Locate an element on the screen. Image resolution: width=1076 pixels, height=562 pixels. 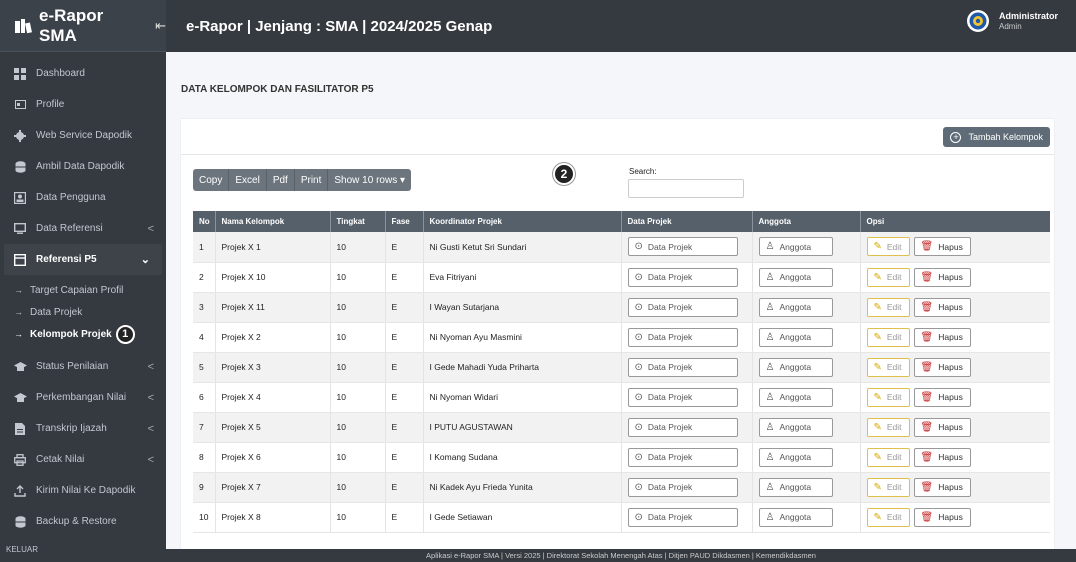
col-header-nama-kelompok: Nama Kelompok is located at coordinates (273, 221).